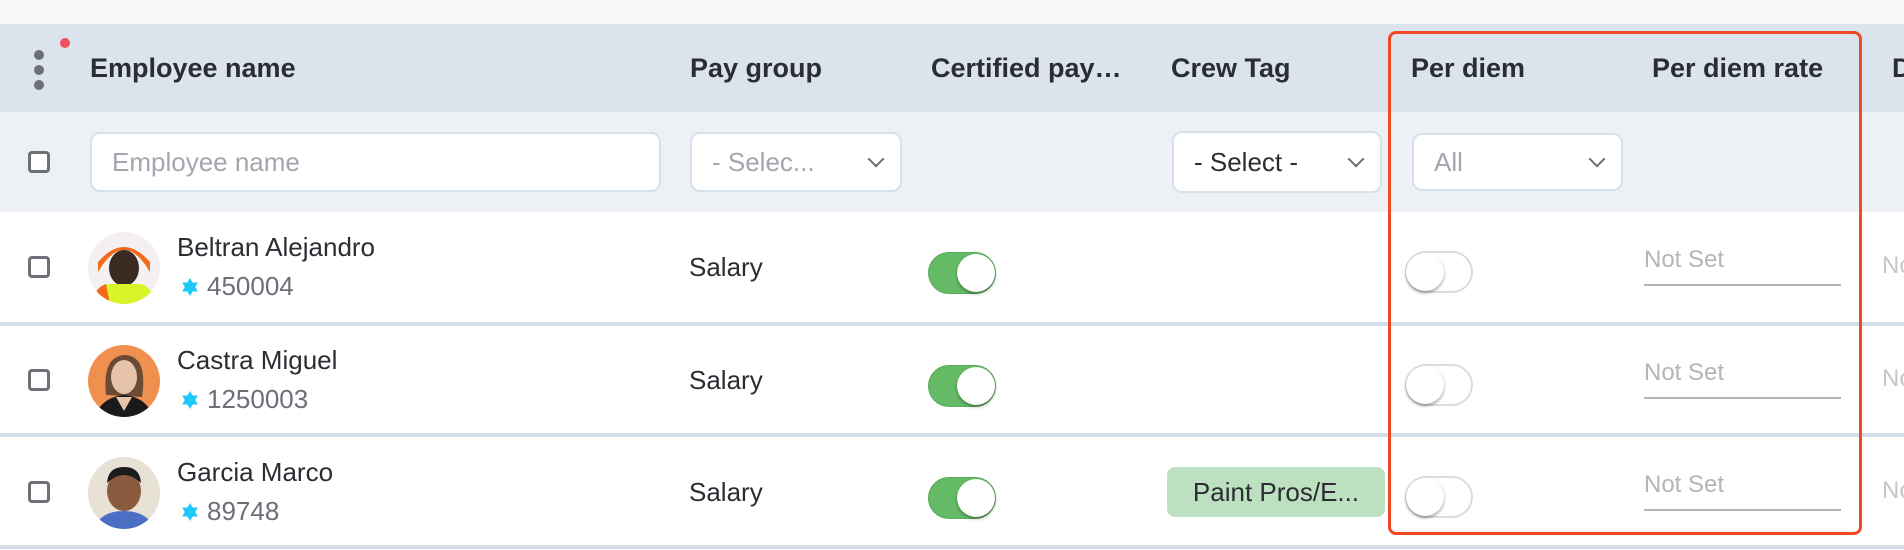 The height and width of the screenshot is (550, 1904). I want to click on notification-dot, so click(65, 43).